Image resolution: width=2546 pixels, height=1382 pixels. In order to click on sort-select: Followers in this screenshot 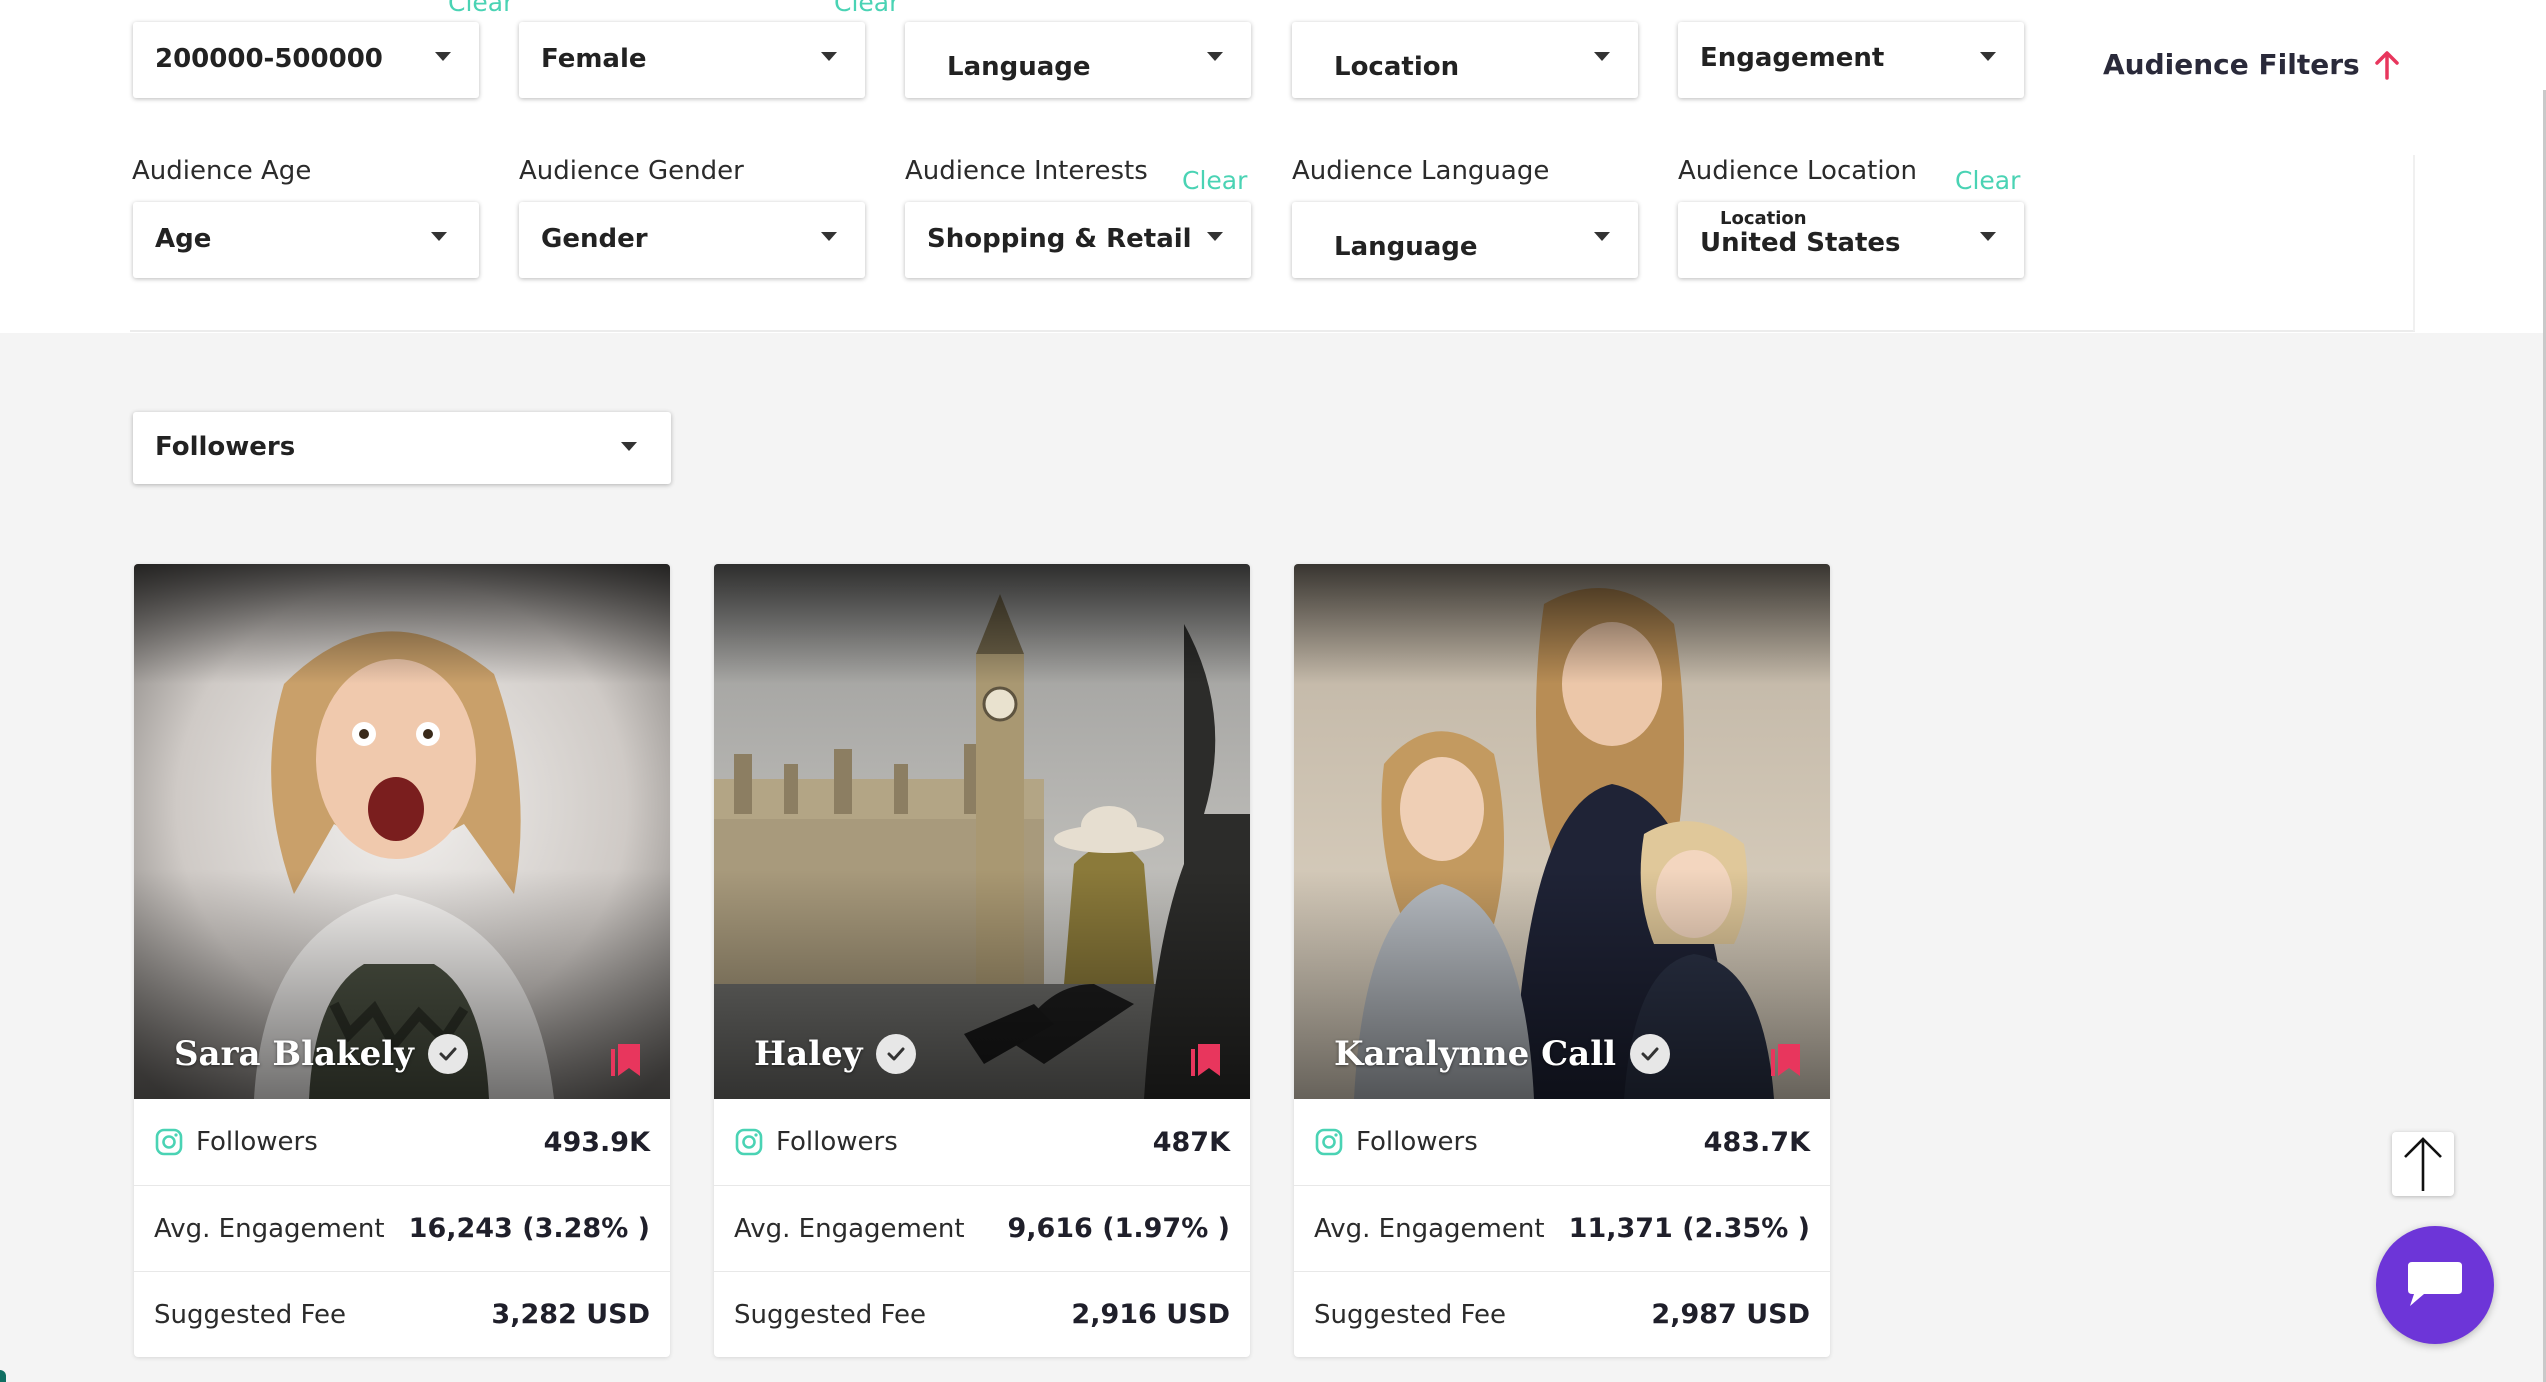, I will do `click(402, 448)`.